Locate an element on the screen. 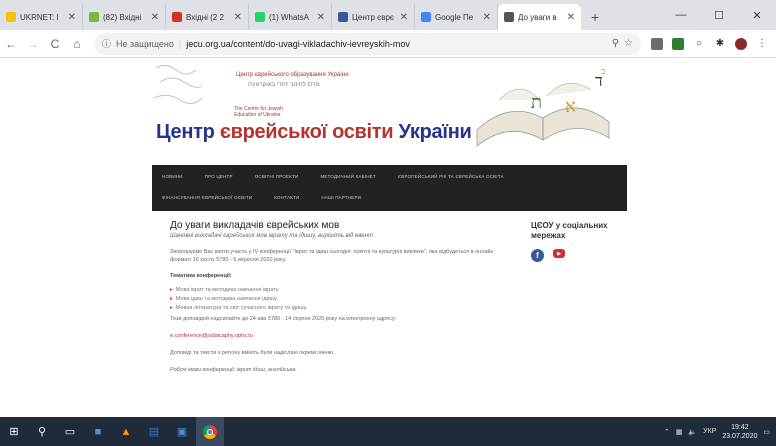 This screenshot has height=446, width=776. home-button: ⌂ is located at coordinates (77, 44).